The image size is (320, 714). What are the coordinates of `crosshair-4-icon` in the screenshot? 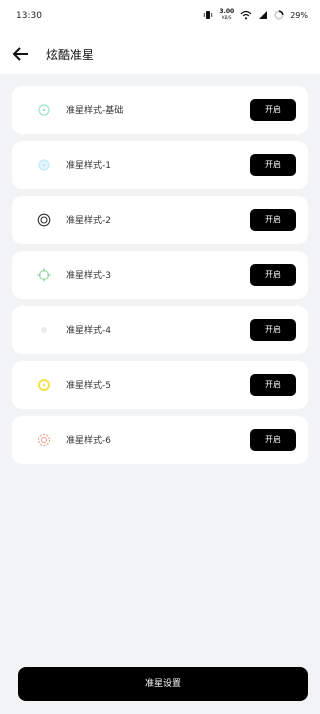 It's located at (44, 330).